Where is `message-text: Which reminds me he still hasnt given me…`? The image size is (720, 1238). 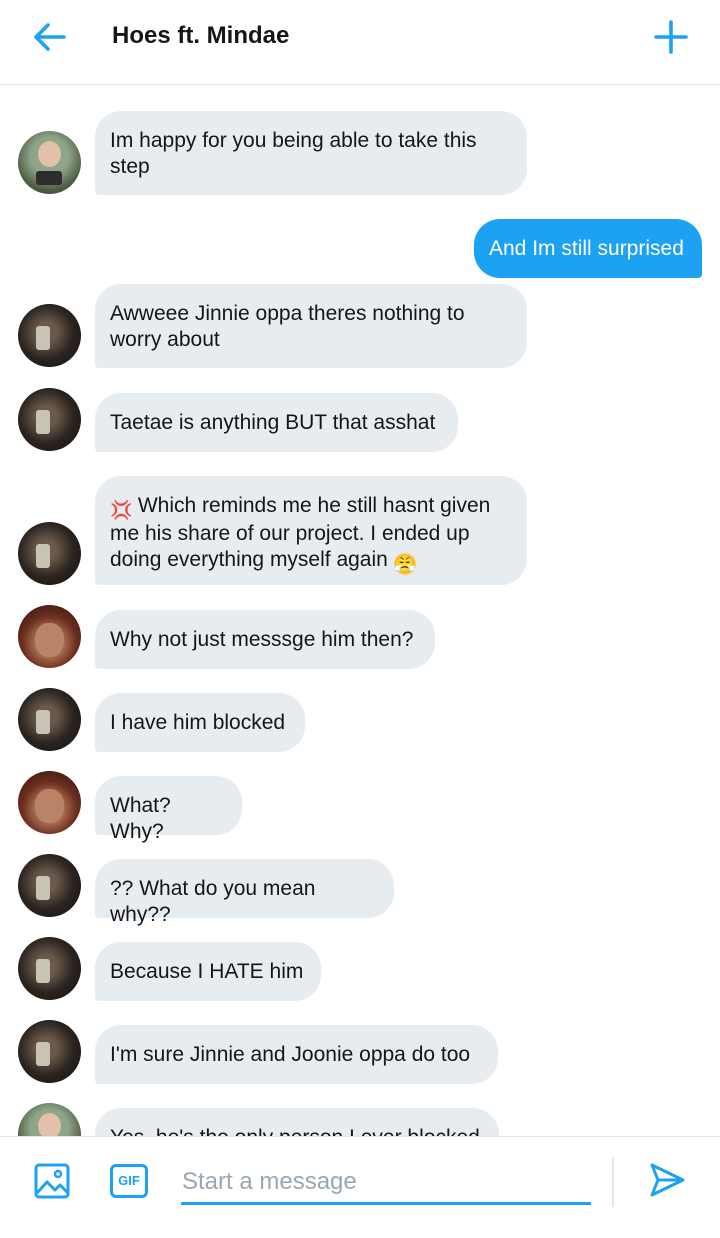
message-text: Which reminds me he still hasnt given me… is located at coordinates (300, 532).